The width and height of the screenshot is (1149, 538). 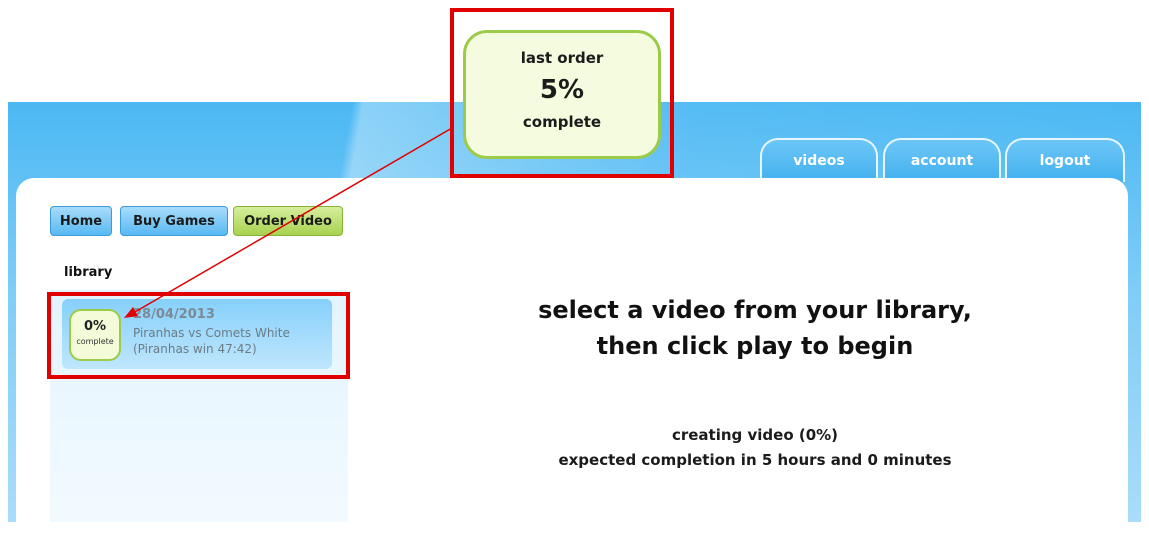 I want to click on annotation-arrow, so click(x=288, y=222).